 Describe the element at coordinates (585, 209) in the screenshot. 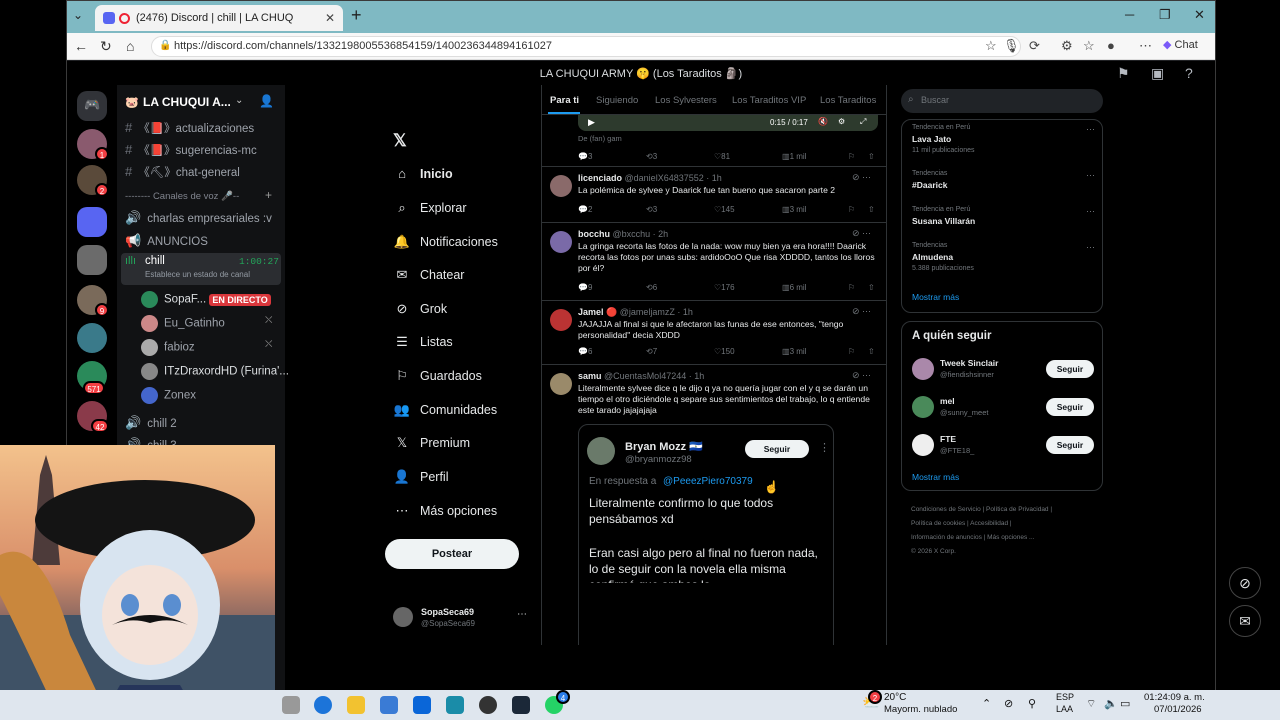

I see `reply-count: 💬 2` at that location.